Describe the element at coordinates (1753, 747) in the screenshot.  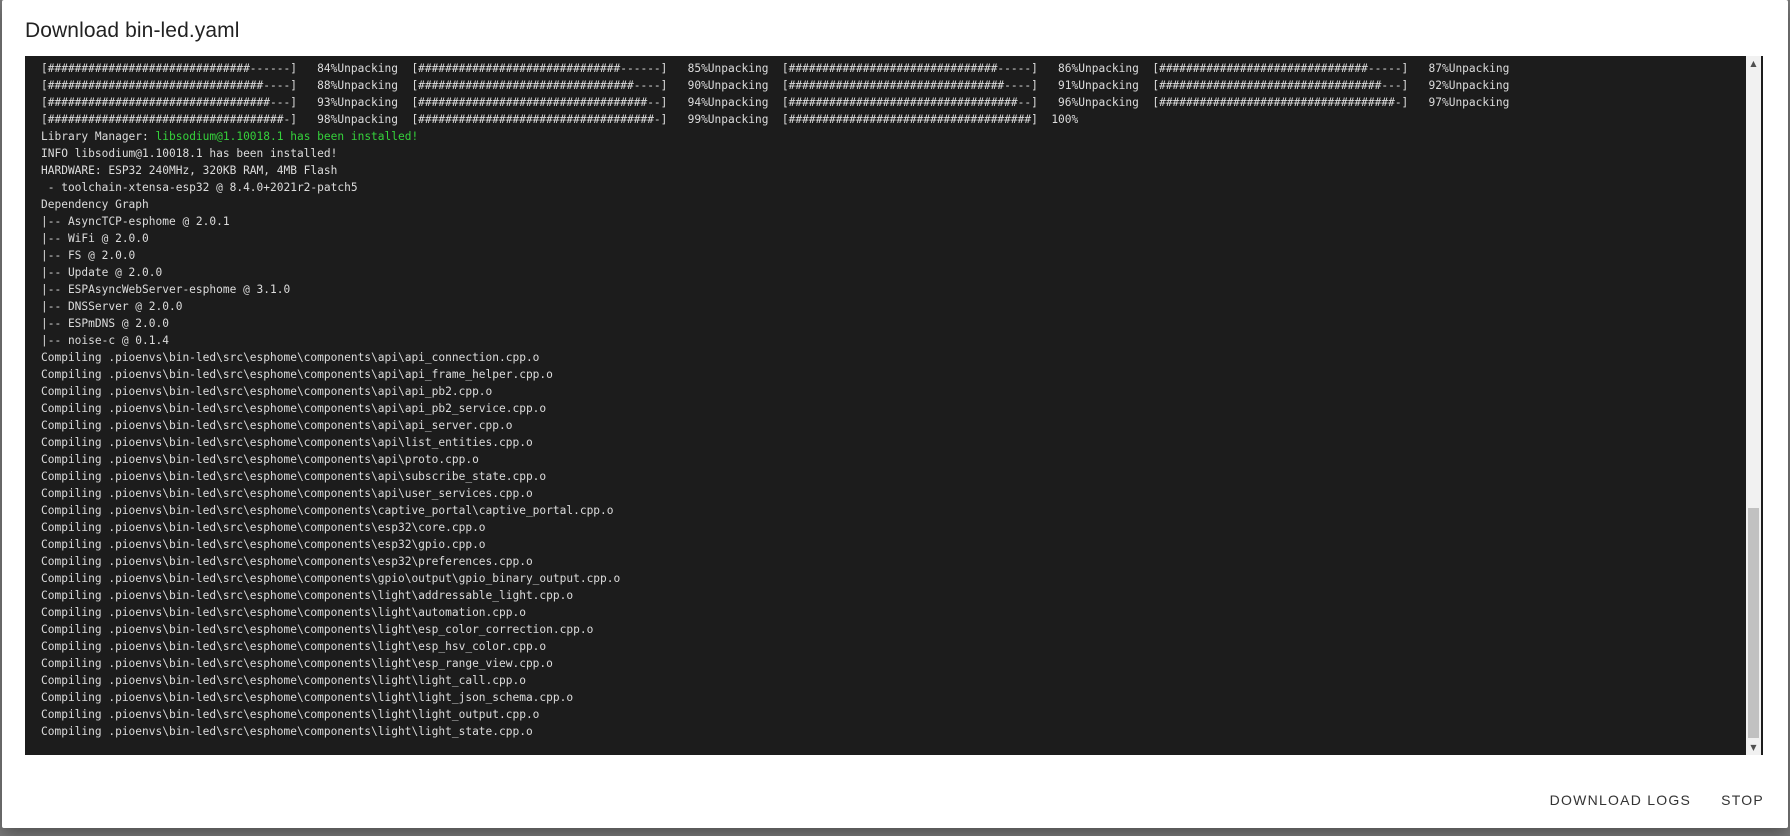
I see `scroll-down-icon: ▼` at that location.